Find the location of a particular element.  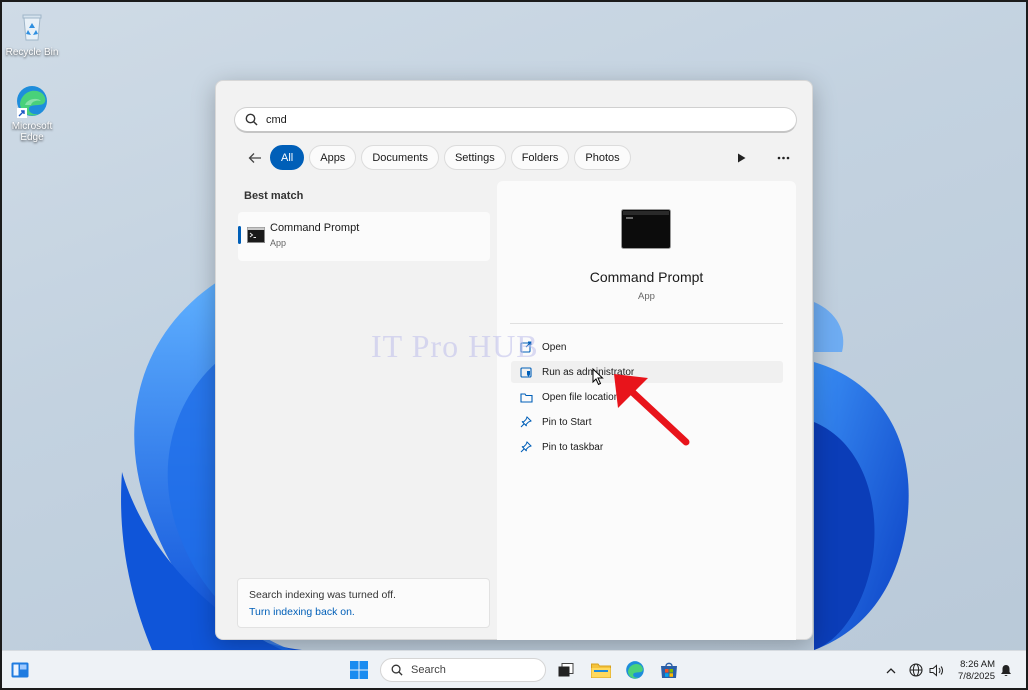

filter-chip-documents: Documents is located at coordinates (400, 157).